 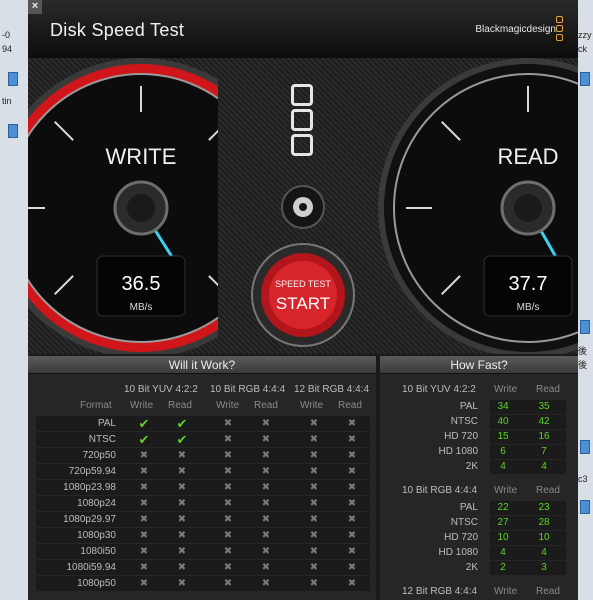 I want to click on how-fast-section-header: 10 Bit RGB 4:4:4, so click(x=440, y=490).